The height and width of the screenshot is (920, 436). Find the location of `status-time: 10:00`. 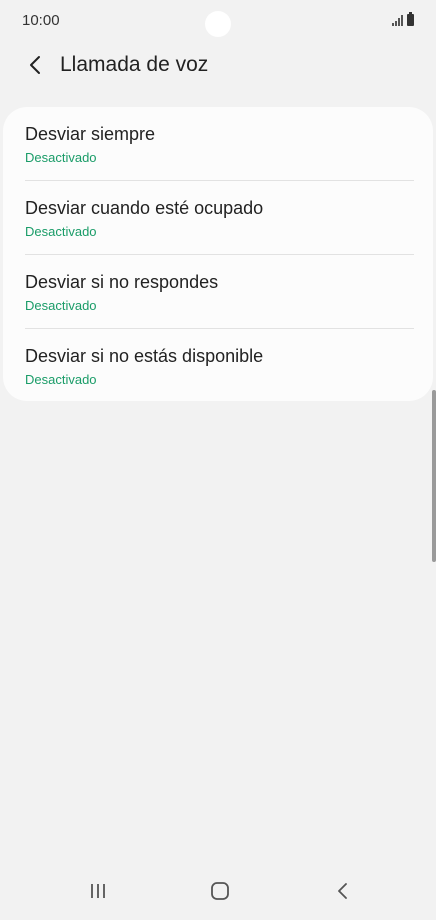

status-time: 10:00 is located at coordinates (41, 20).